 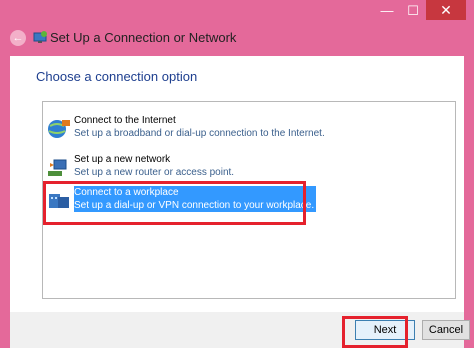 I want to click on window-controls: — ☐ ✕, so click(x=420, y=10).